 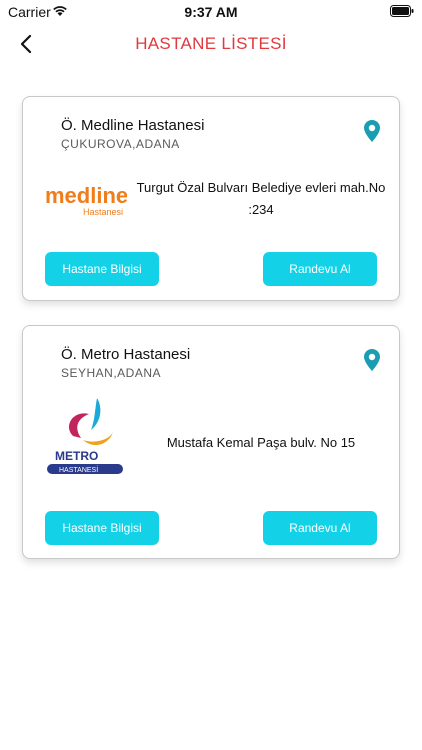 I want to click on logo-subtext: HASTANESİ, so click(x=78, y=469).